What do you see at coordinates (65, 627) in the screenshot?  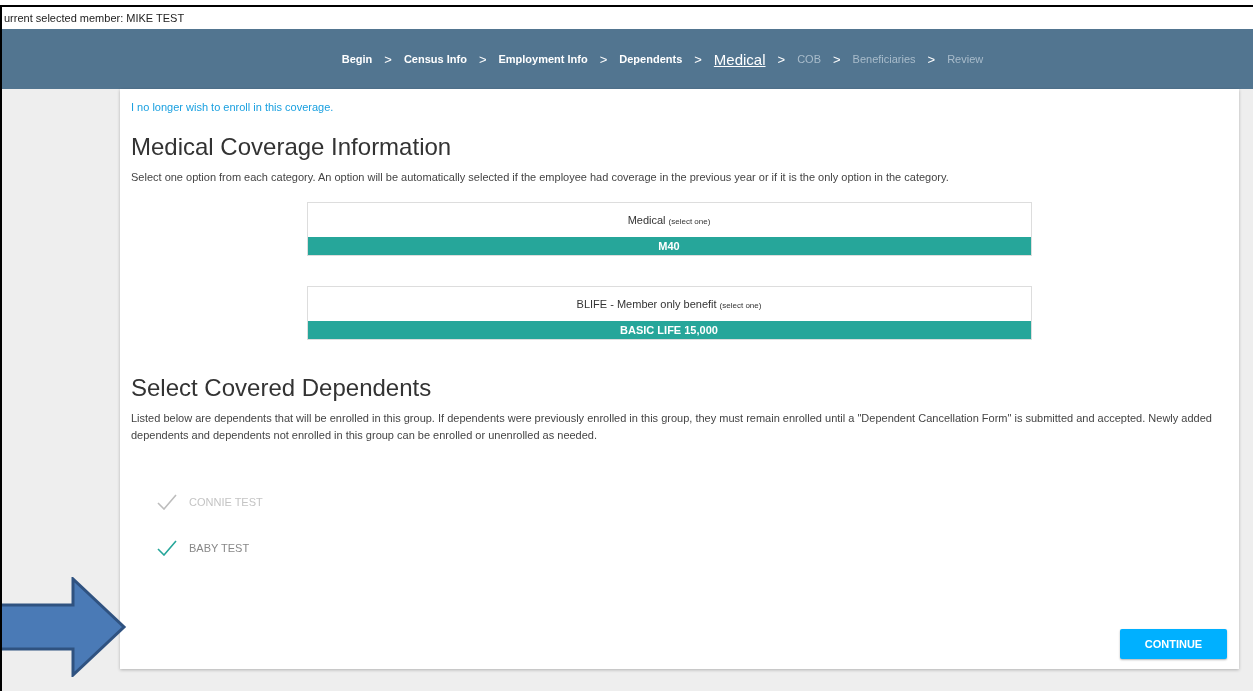 I see `arrow-icon` at bounding box center [65, 627].